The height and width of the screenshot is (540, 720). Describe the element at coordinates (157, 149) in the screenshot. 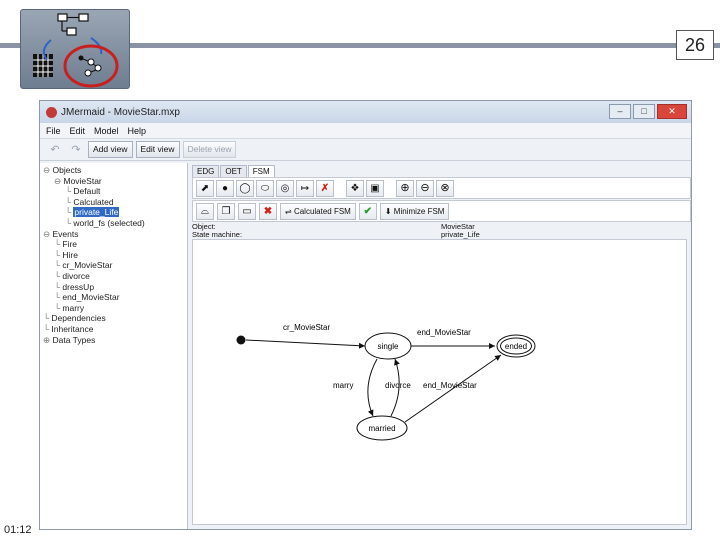

I see `edit-view-button: Edit view` at that location.